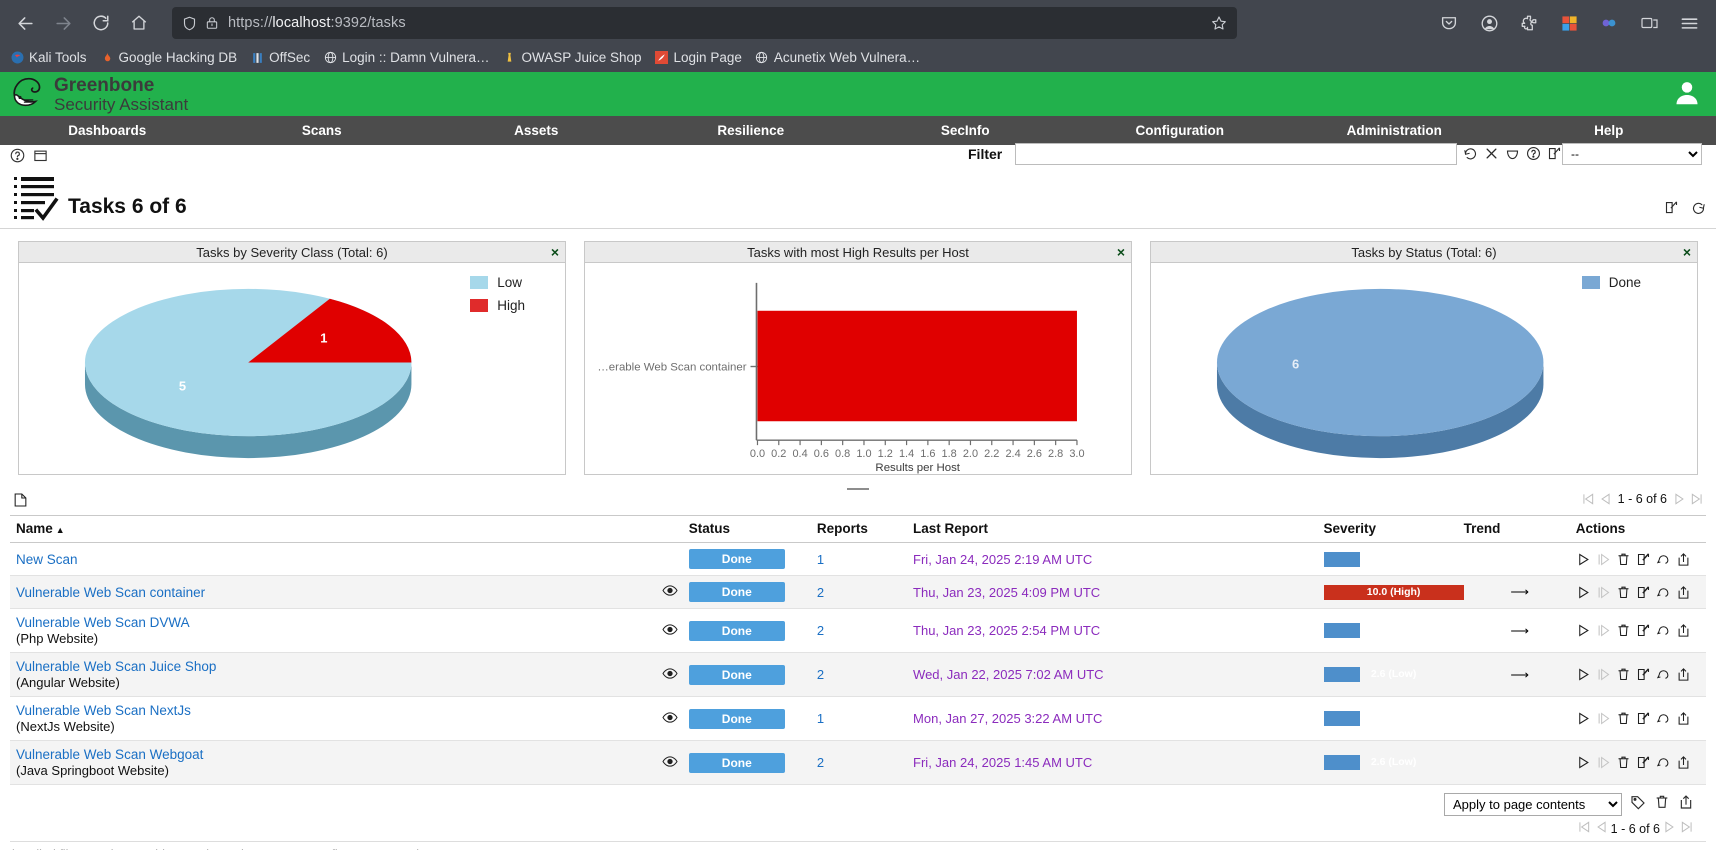 The image size is (1716, 850). Describe the element at coordinates (107, 130) in the screenshot. I see `menu-item-dashboards: Dashboards` at that location.